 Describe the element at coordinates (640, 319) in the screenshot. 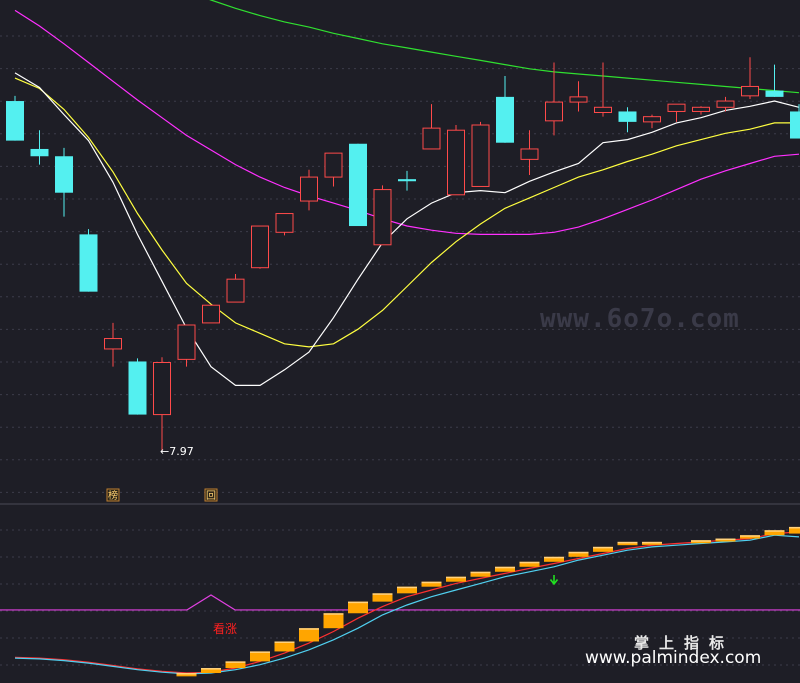

I see `watermark-site: www.6o7o.com` at that location.